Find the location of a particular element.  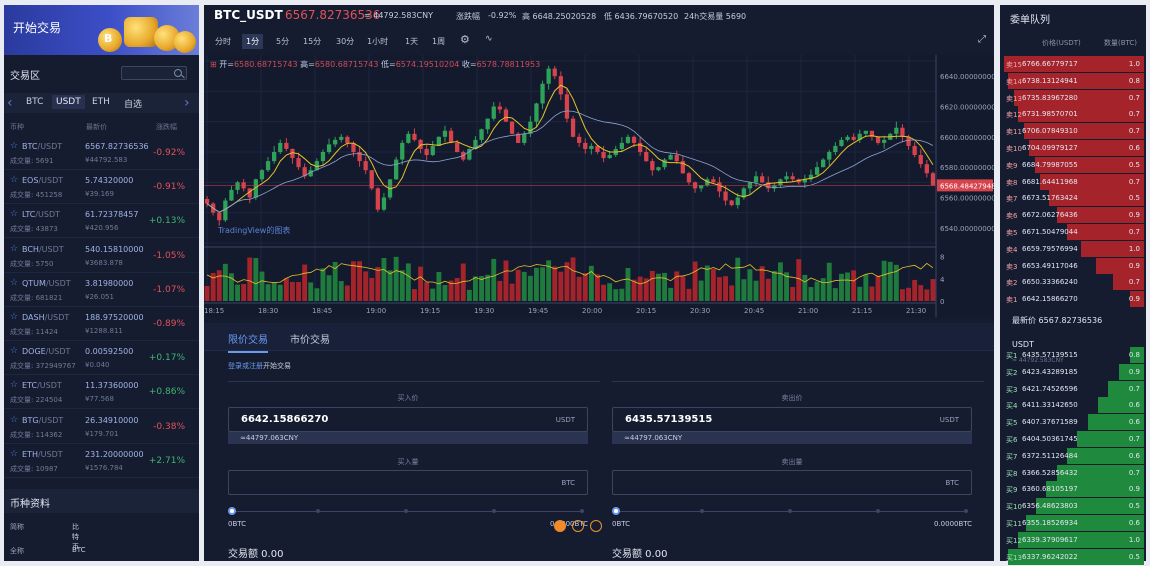

ask-row: 卖2 6650.33366240 0.7 is located at coordinates (1074, 282).